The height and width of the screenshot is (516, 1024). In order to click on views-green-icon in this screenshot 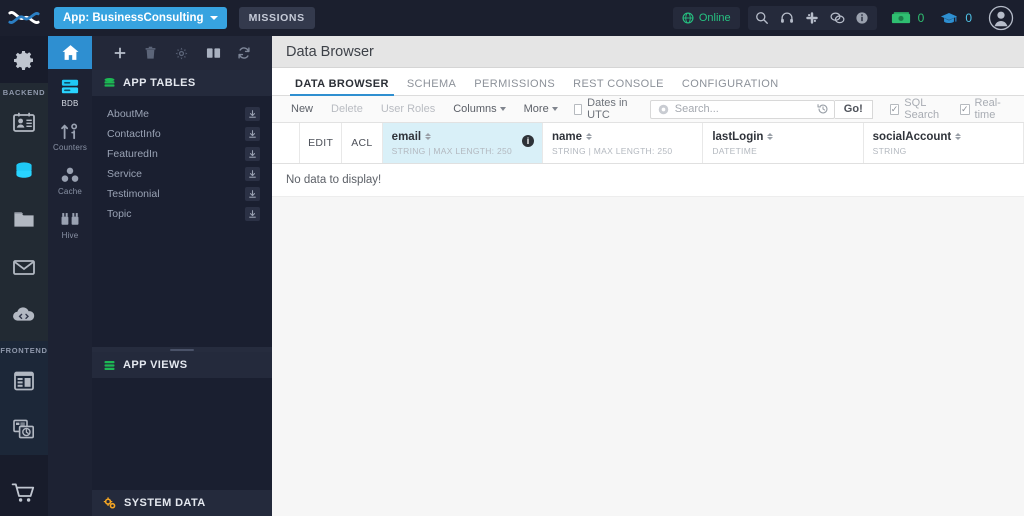, I will do `click(109, 365)`.